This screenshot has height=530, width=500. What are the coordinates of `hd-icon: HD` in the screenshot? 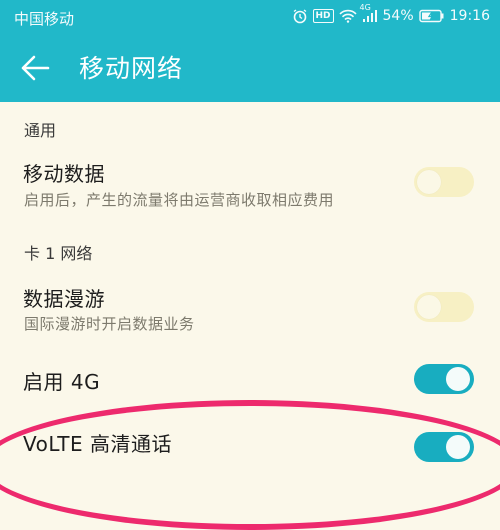 It's located at (323, 16).